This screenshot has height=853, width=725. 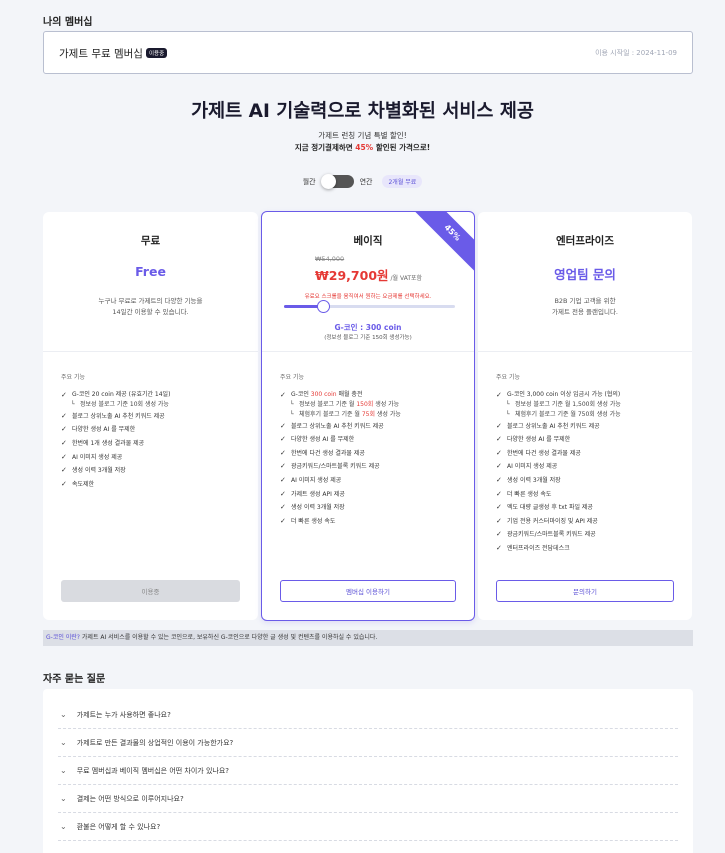 I want to click on hero-discount-percent: 45%, so click(x=364, y=147).